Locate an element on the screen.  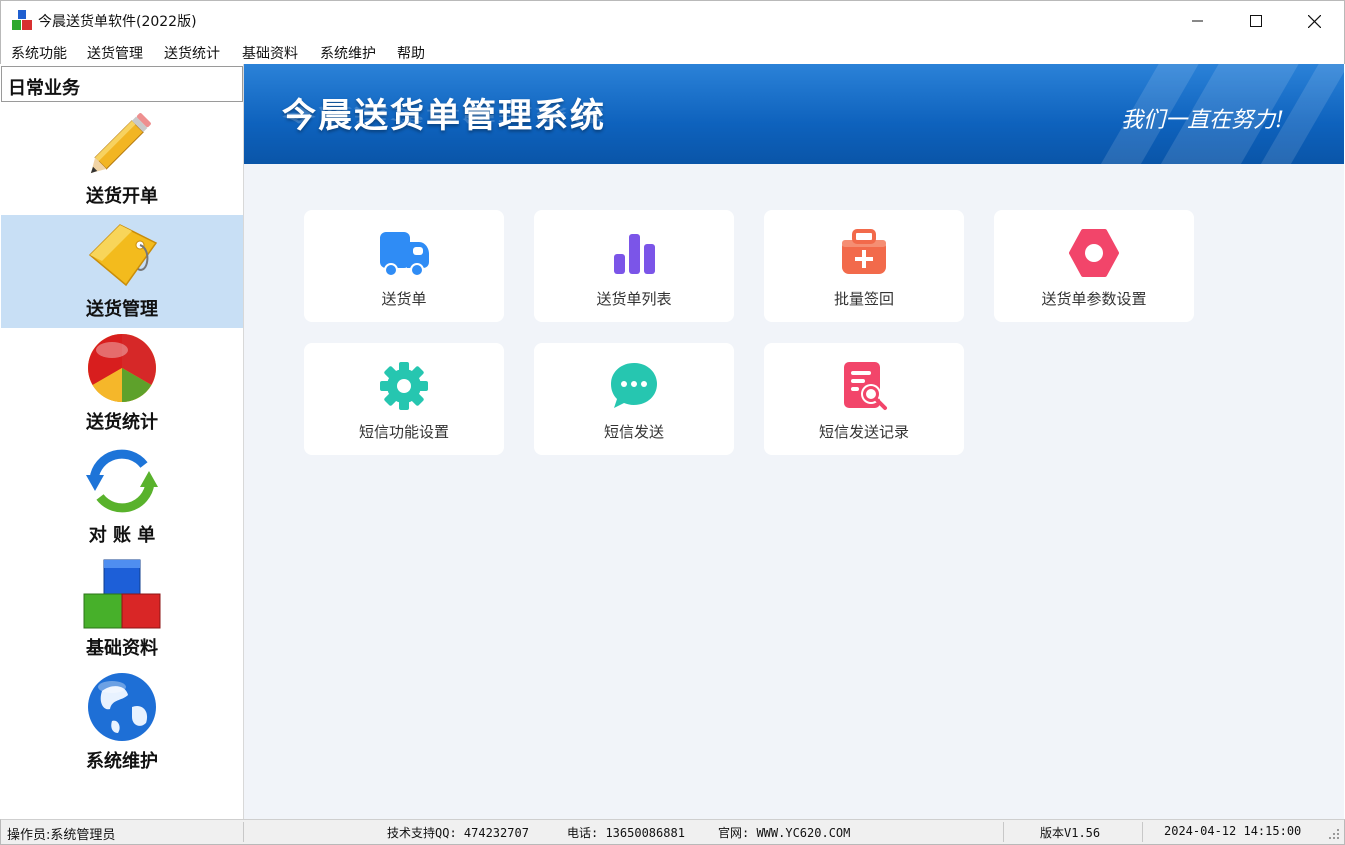
card-label: 送货单 is located at coordinates (404, 299).